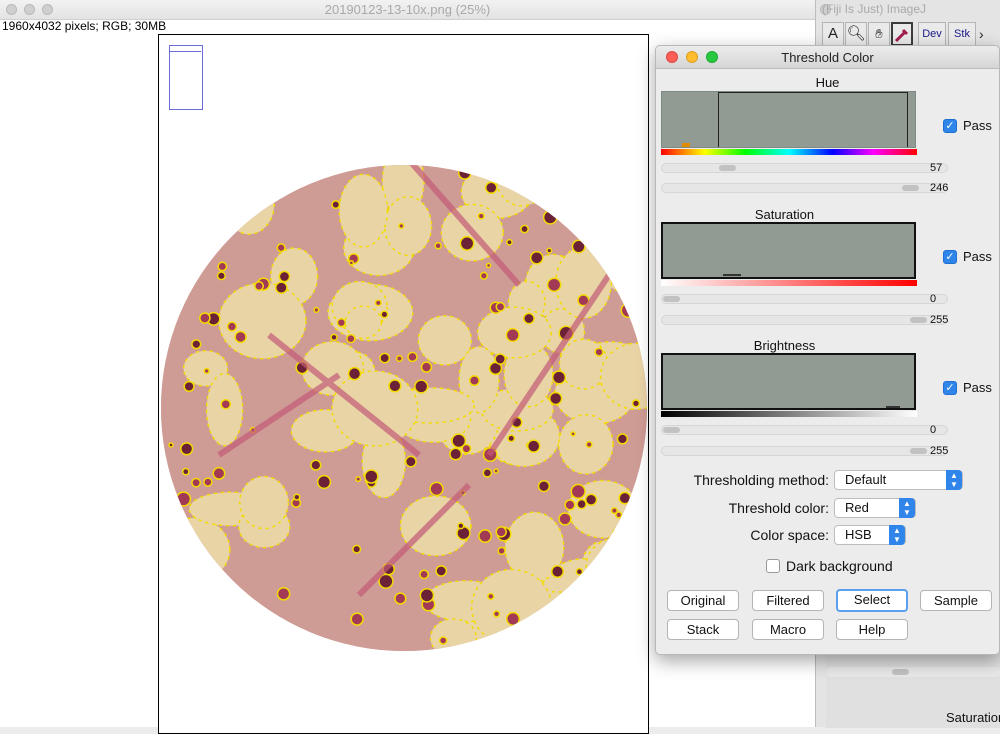  Describe the element at coordinates (858, 534) in the screenshot. I see `color-space-value: HSB` at that location.